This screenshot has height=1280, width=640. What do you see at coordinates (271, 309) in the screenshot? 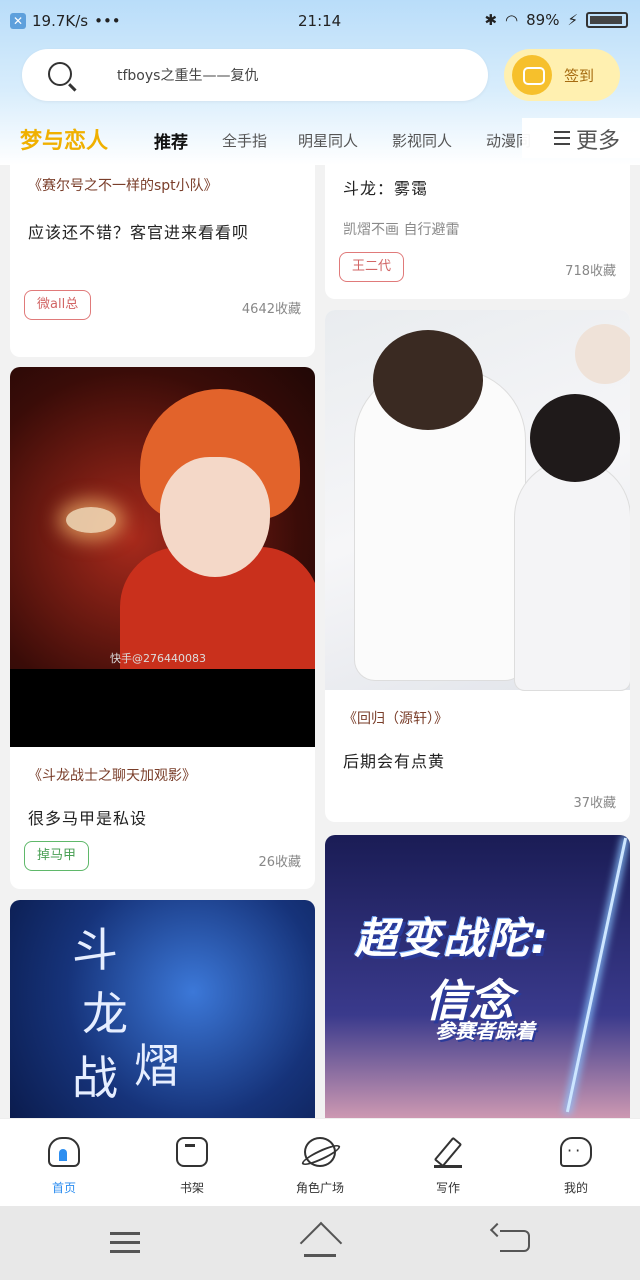
I see `favorite-count: 4642收藏` at bounding box center [271, 309].